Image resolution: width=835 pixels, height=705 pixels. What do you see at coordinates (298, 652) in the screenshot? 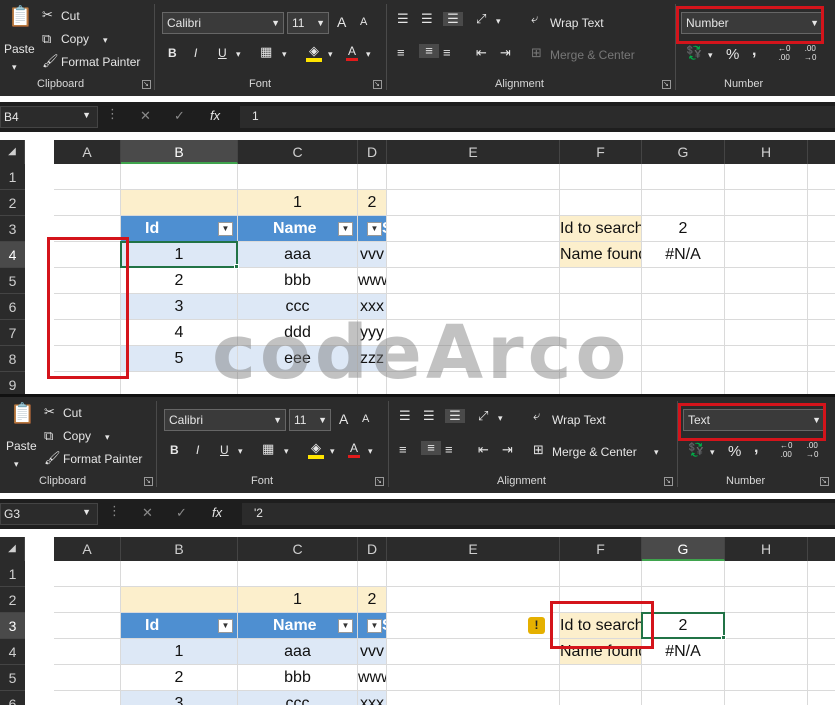
I see `table-cell: aaa` at bounding box center [298, 652].